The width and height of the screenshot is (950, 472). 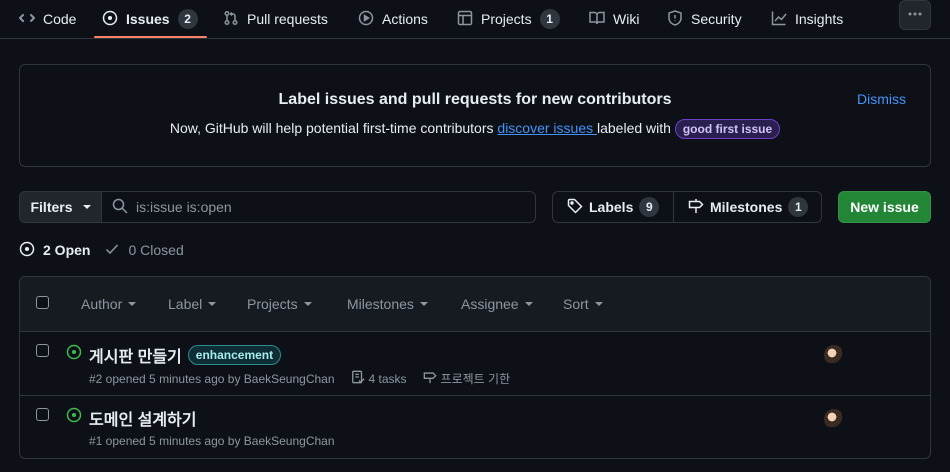 I want to click on search-icon, so click(x=120, y=207).